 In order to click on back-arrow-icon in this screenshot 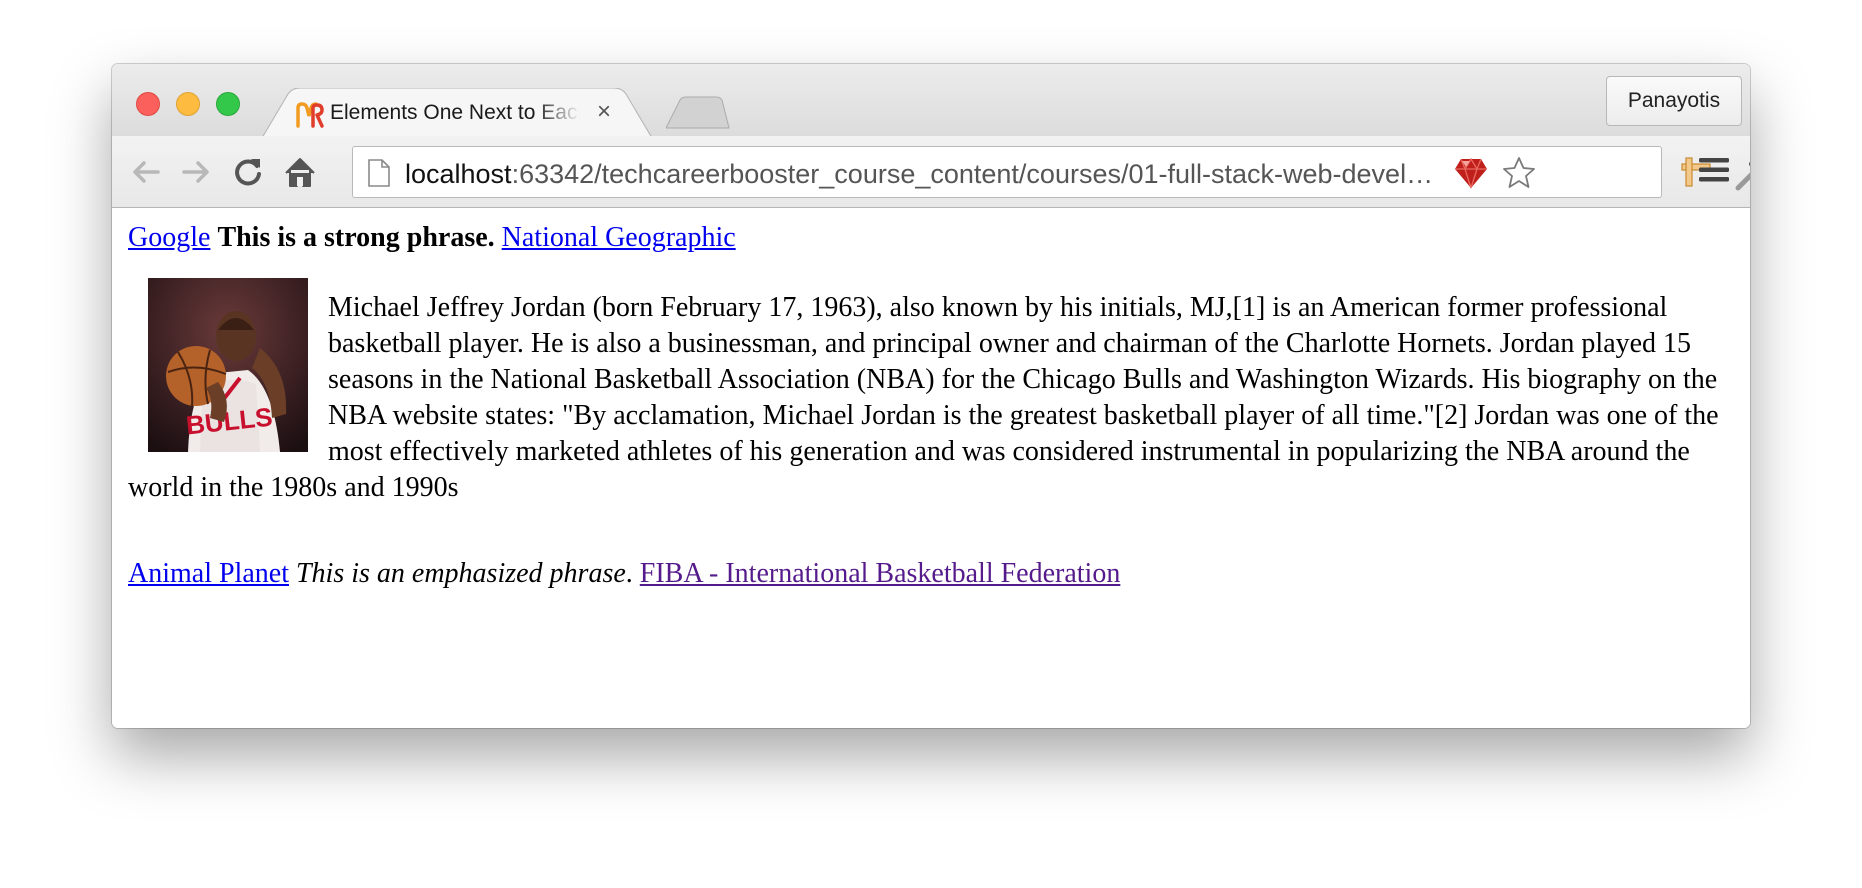, I will do `click(146, 172)`.